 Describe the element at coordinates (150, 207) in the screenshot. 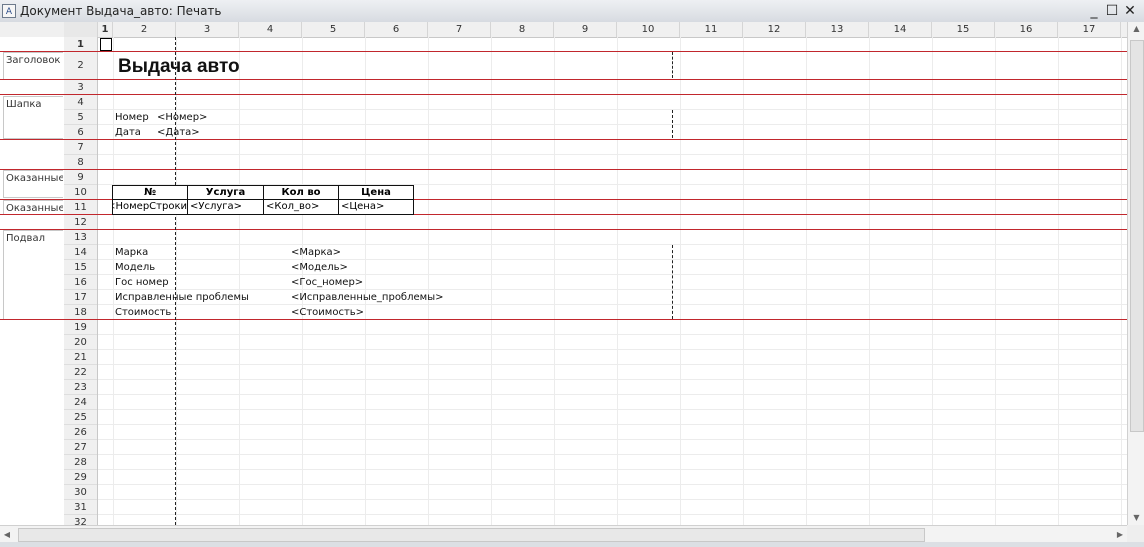

I see `table-cell-number: НомерСтроки>` at that location.